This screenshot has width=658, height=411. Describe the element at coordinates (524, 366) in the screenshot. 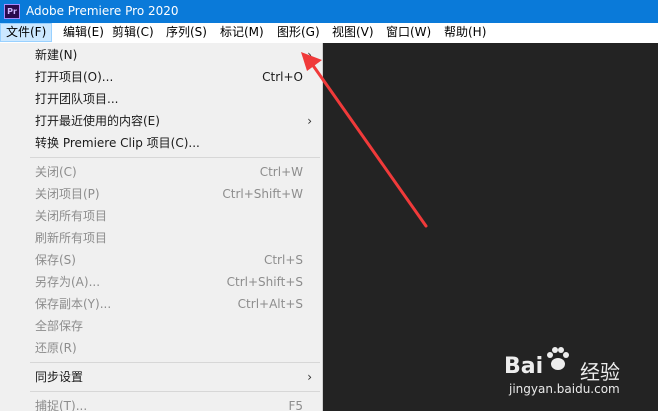

I see `watermark-logo: Bai` at that location.